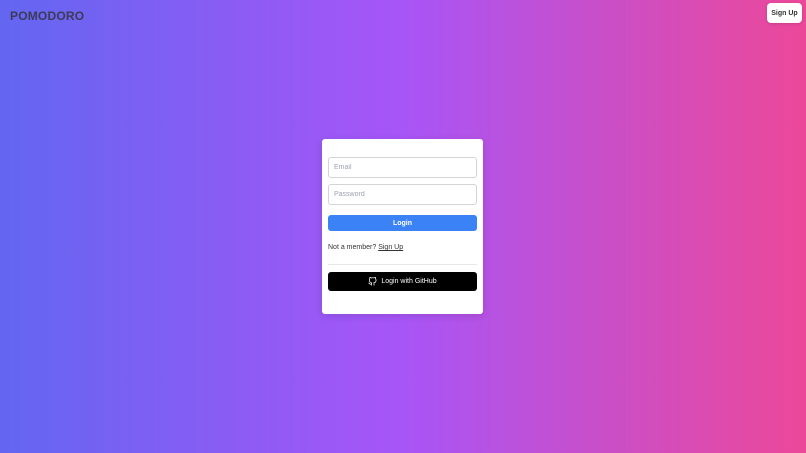  What do you see at coordinates (47, 16) in the screenshot?
I see `app-logo-text: POMODORO` at bounding box center [47, 16].